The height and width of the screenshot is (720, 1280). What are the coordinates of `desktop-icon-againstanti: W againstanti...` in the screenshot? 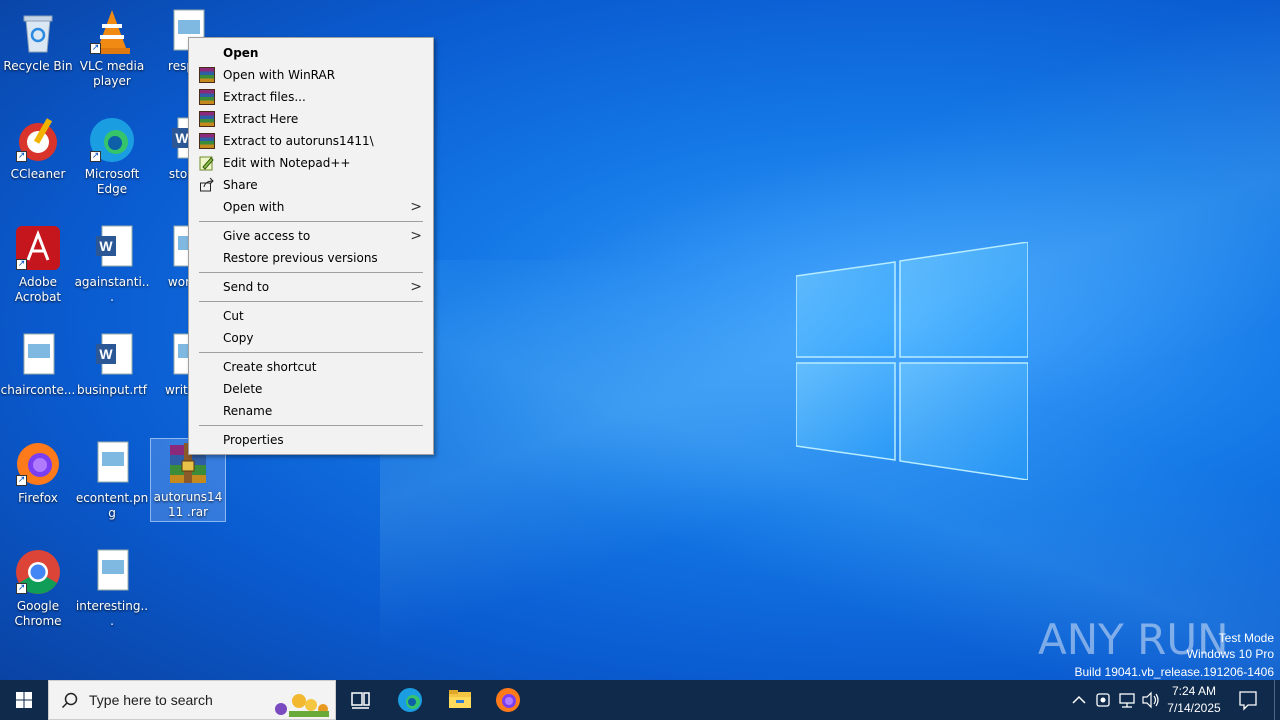 It's located at (112, 264).